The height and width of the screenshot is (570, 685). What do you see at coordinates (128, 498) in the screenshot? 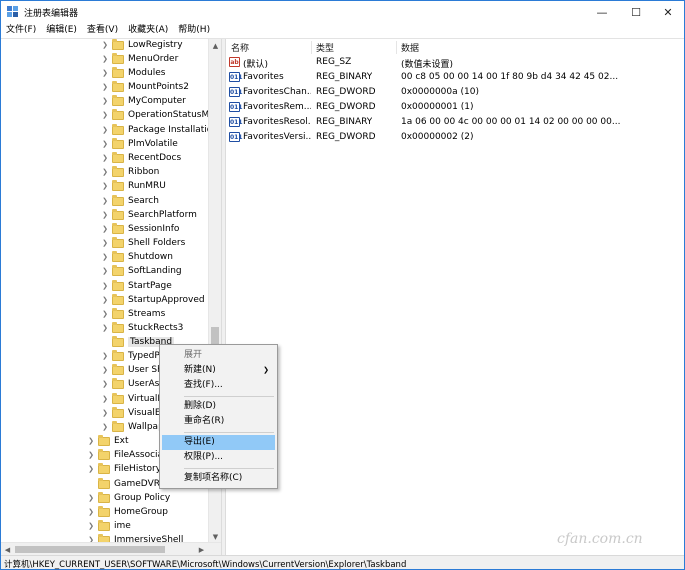
I see `tree-item: ❯ Group Policy` at bounding box center [128, 498].